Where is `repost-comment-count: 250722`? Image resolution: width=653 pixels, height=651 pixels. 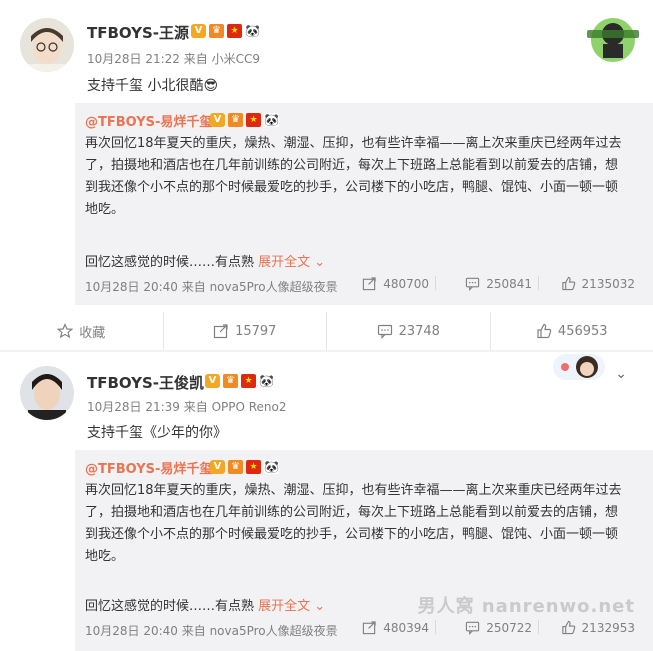
repost-comment-count: 250722 is located at coordinates (487, 627).